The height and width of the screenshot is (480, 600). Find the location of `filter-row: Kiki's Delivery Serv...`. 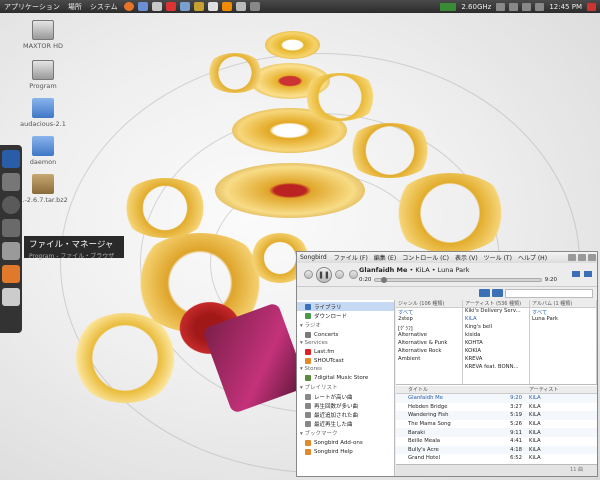

filter-row: Kiki's Delivery Serv... is located at coordinates (496, 312).